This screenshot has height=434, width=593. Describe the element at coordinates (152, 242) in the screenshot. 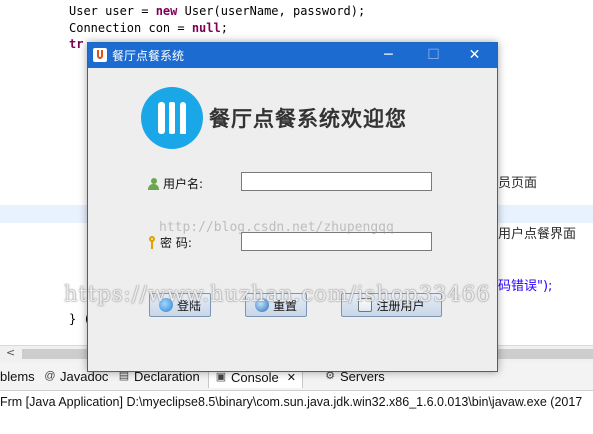

I see `key-icon` at that location.